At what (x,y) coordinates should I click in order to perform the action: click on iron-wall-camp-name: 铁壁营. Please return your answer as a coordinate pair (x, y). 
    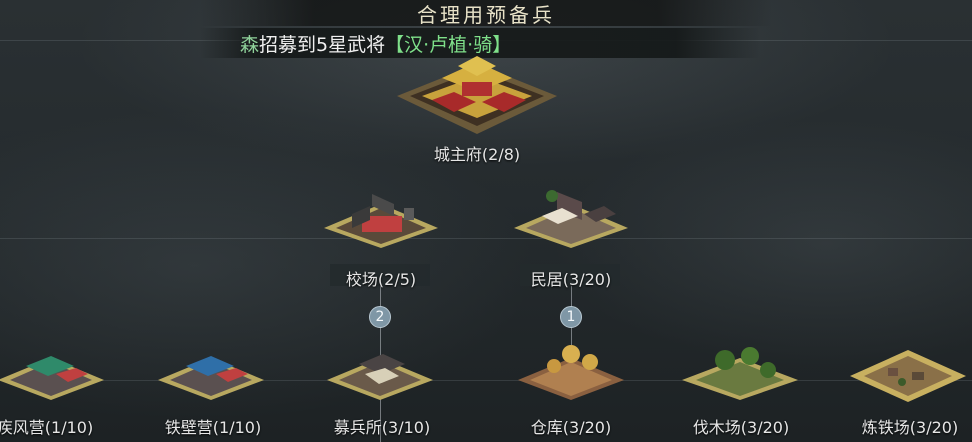
    Looking at the image, I should click on (188, 427).